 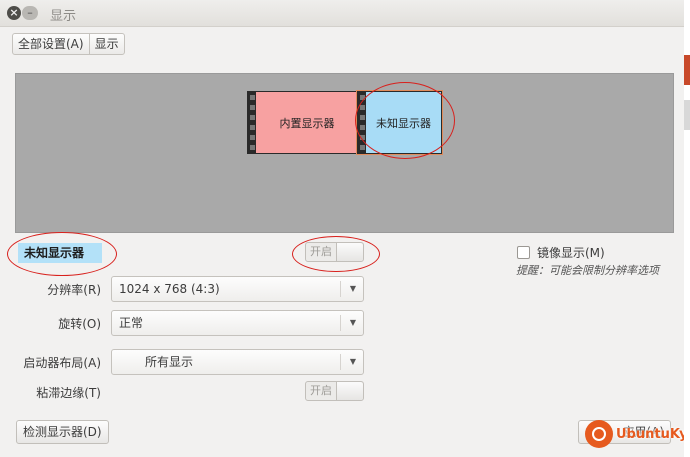 I want to click on breadcrumb: 全部设置(A) 显示, so click(x=68, y=44).